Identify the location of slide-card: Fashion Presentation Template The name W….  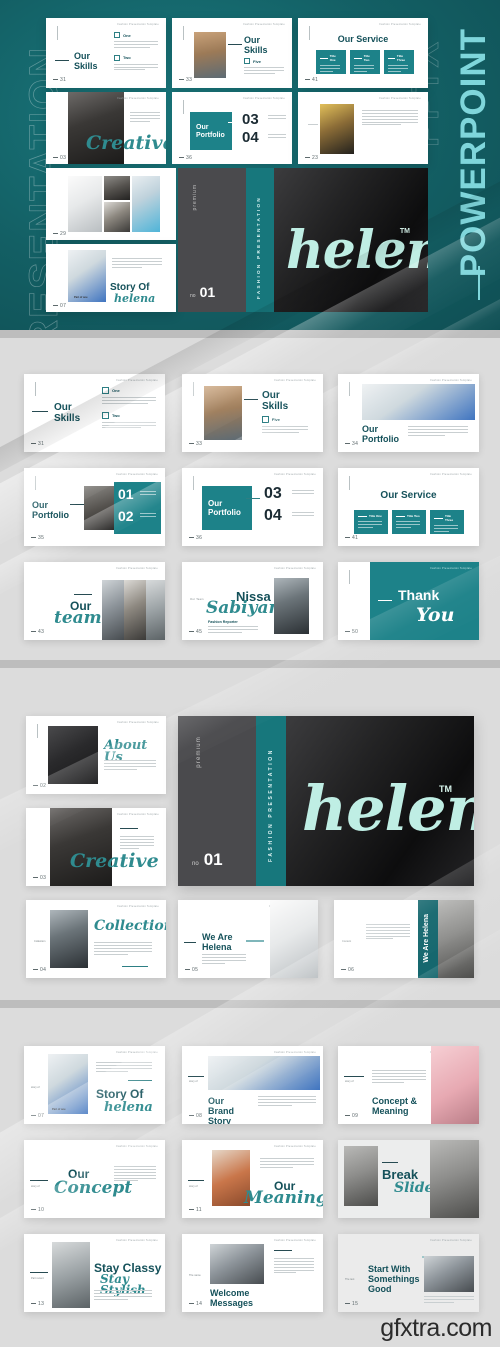
(252, 1273).